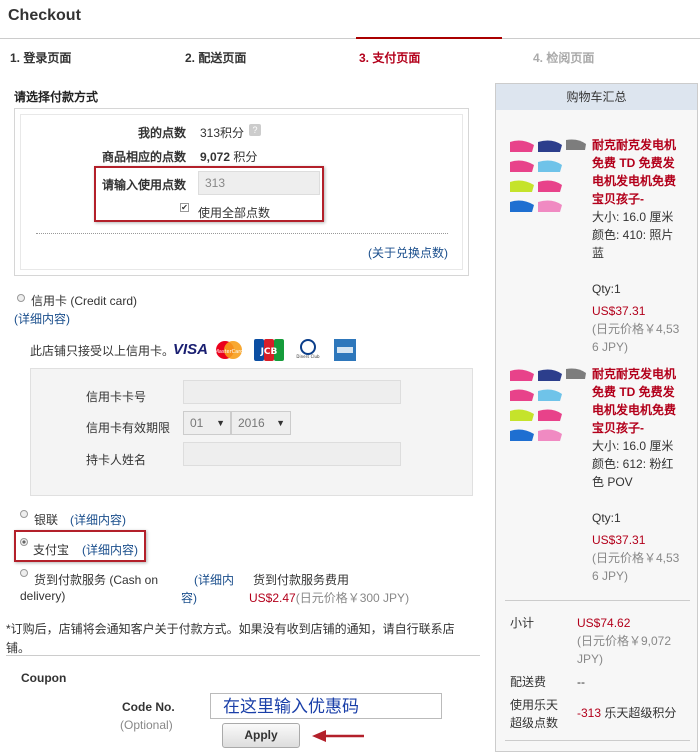 This screenshot has height=752, width=700. What do you see at coordinates (604, 623) in the screenshot?
I see `subtotal-price: US$74.62` at bounding box center [604, 623].